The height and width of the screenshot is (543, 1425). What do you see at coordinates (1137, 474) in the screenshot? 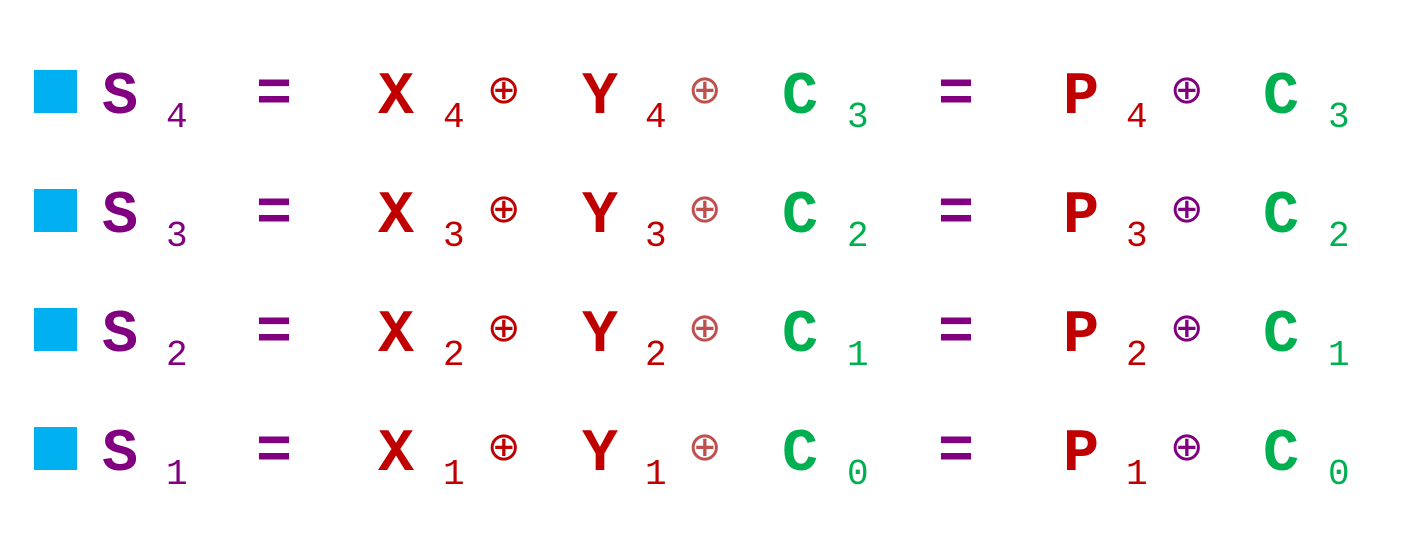
I see `p-subscript: 1` at bounding box center [1137, 474].